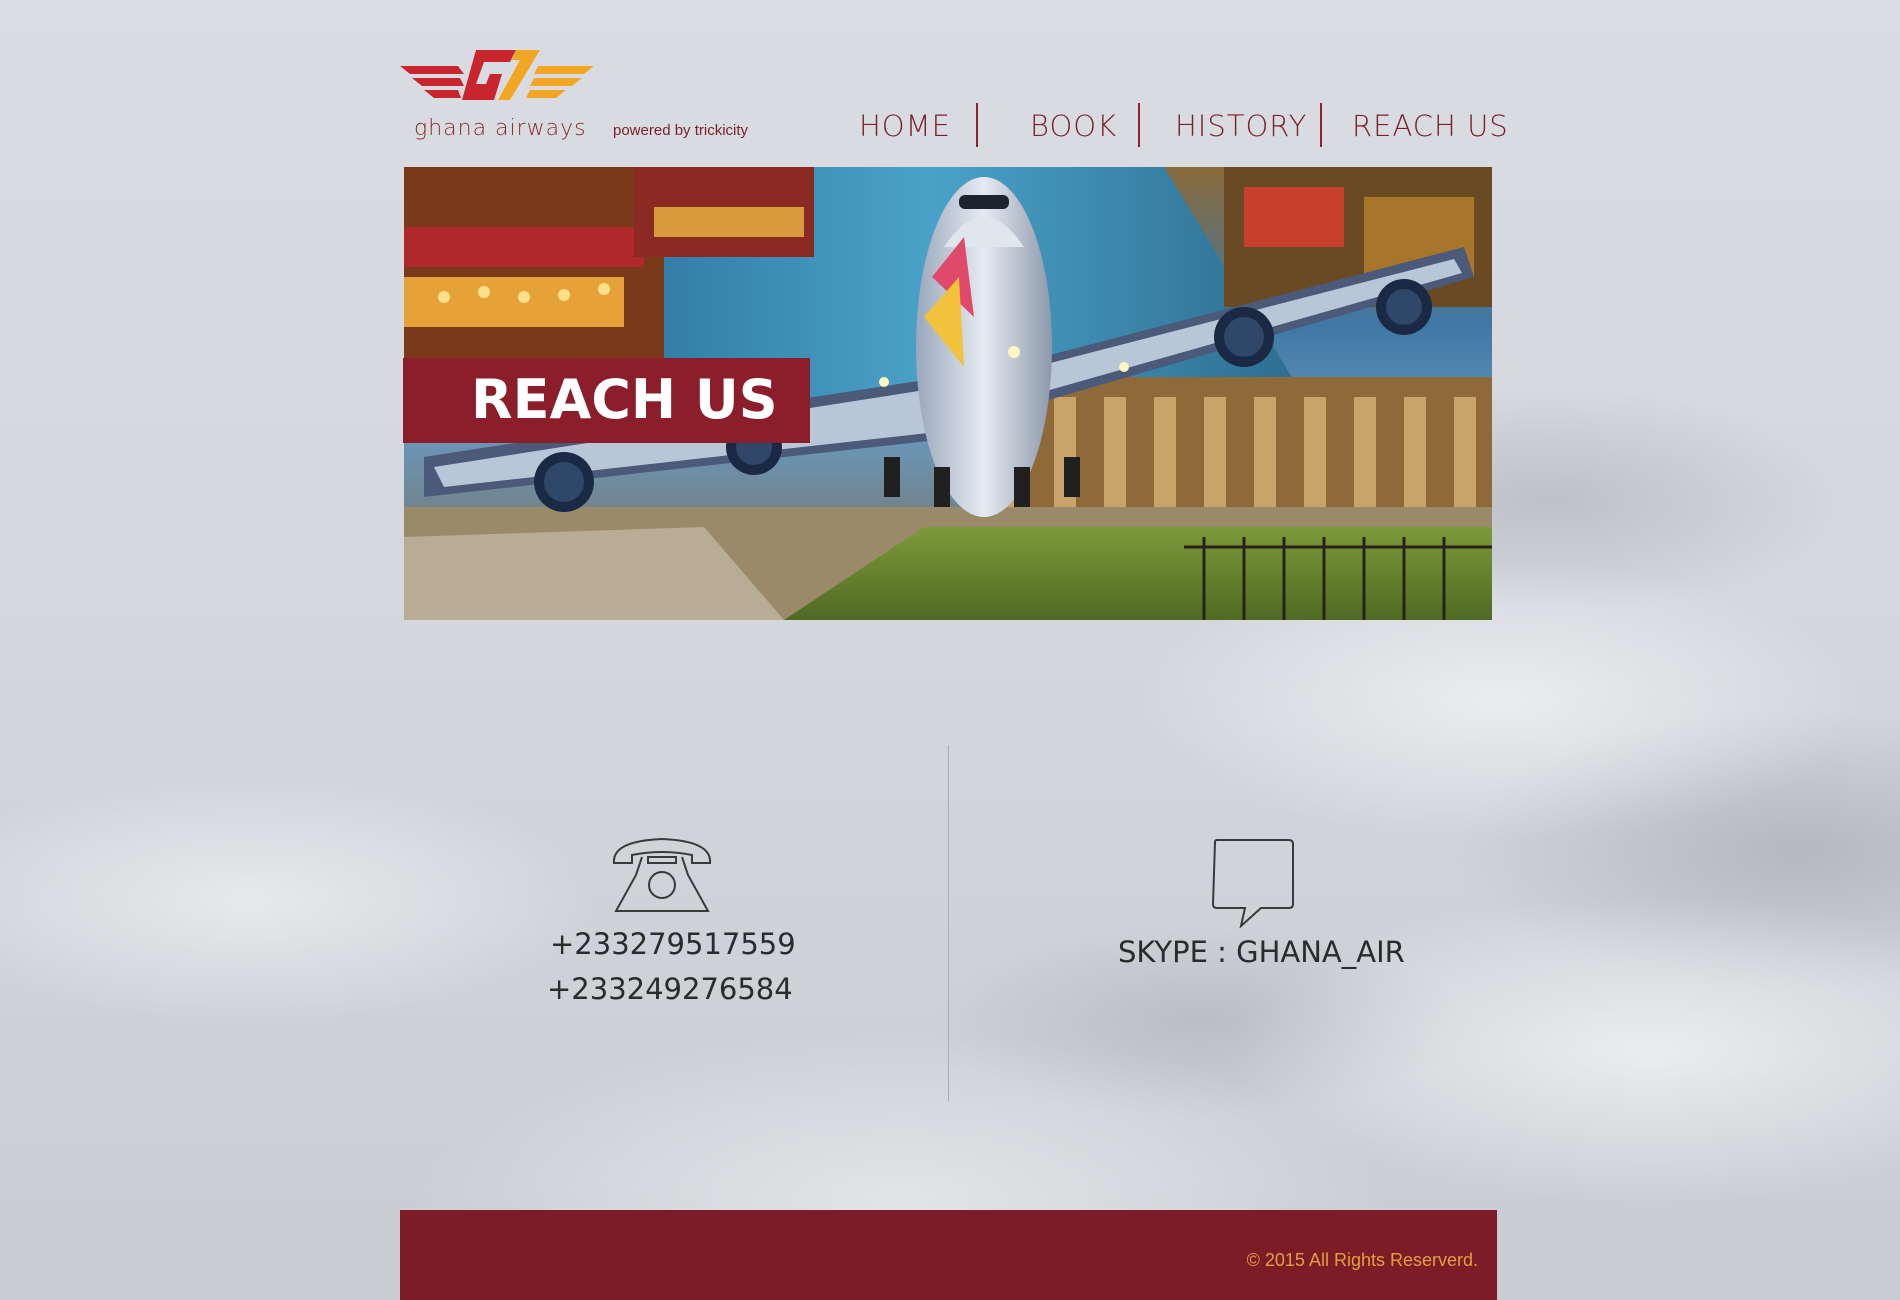 The width and height of the screenshot is (1900, 1300). Describe the element at coordinates (948, 1255) in the screenshot. I see `footer: © 2015 All Rights Reserverd.` at that location.